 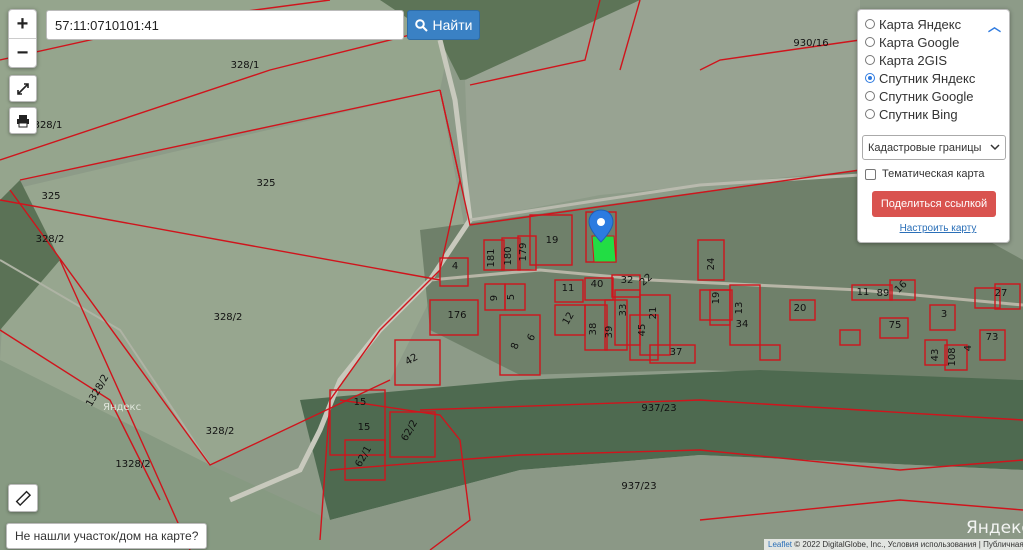 What do you see at coordinates (593, 329) in the screenshot?
I see `parcel-number-label: 38` at bounding box center [593, 329].